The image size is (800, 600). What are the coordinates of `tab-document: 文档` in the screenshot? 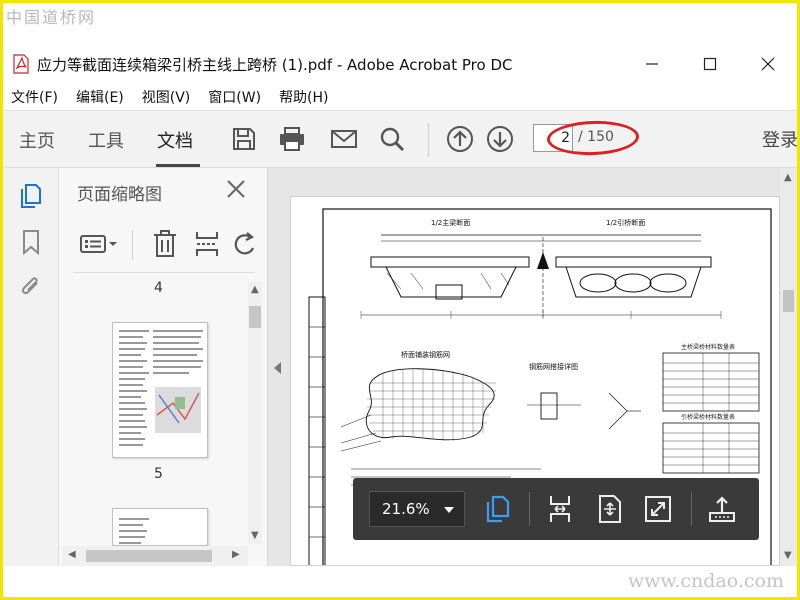 It's located at (175, 140).